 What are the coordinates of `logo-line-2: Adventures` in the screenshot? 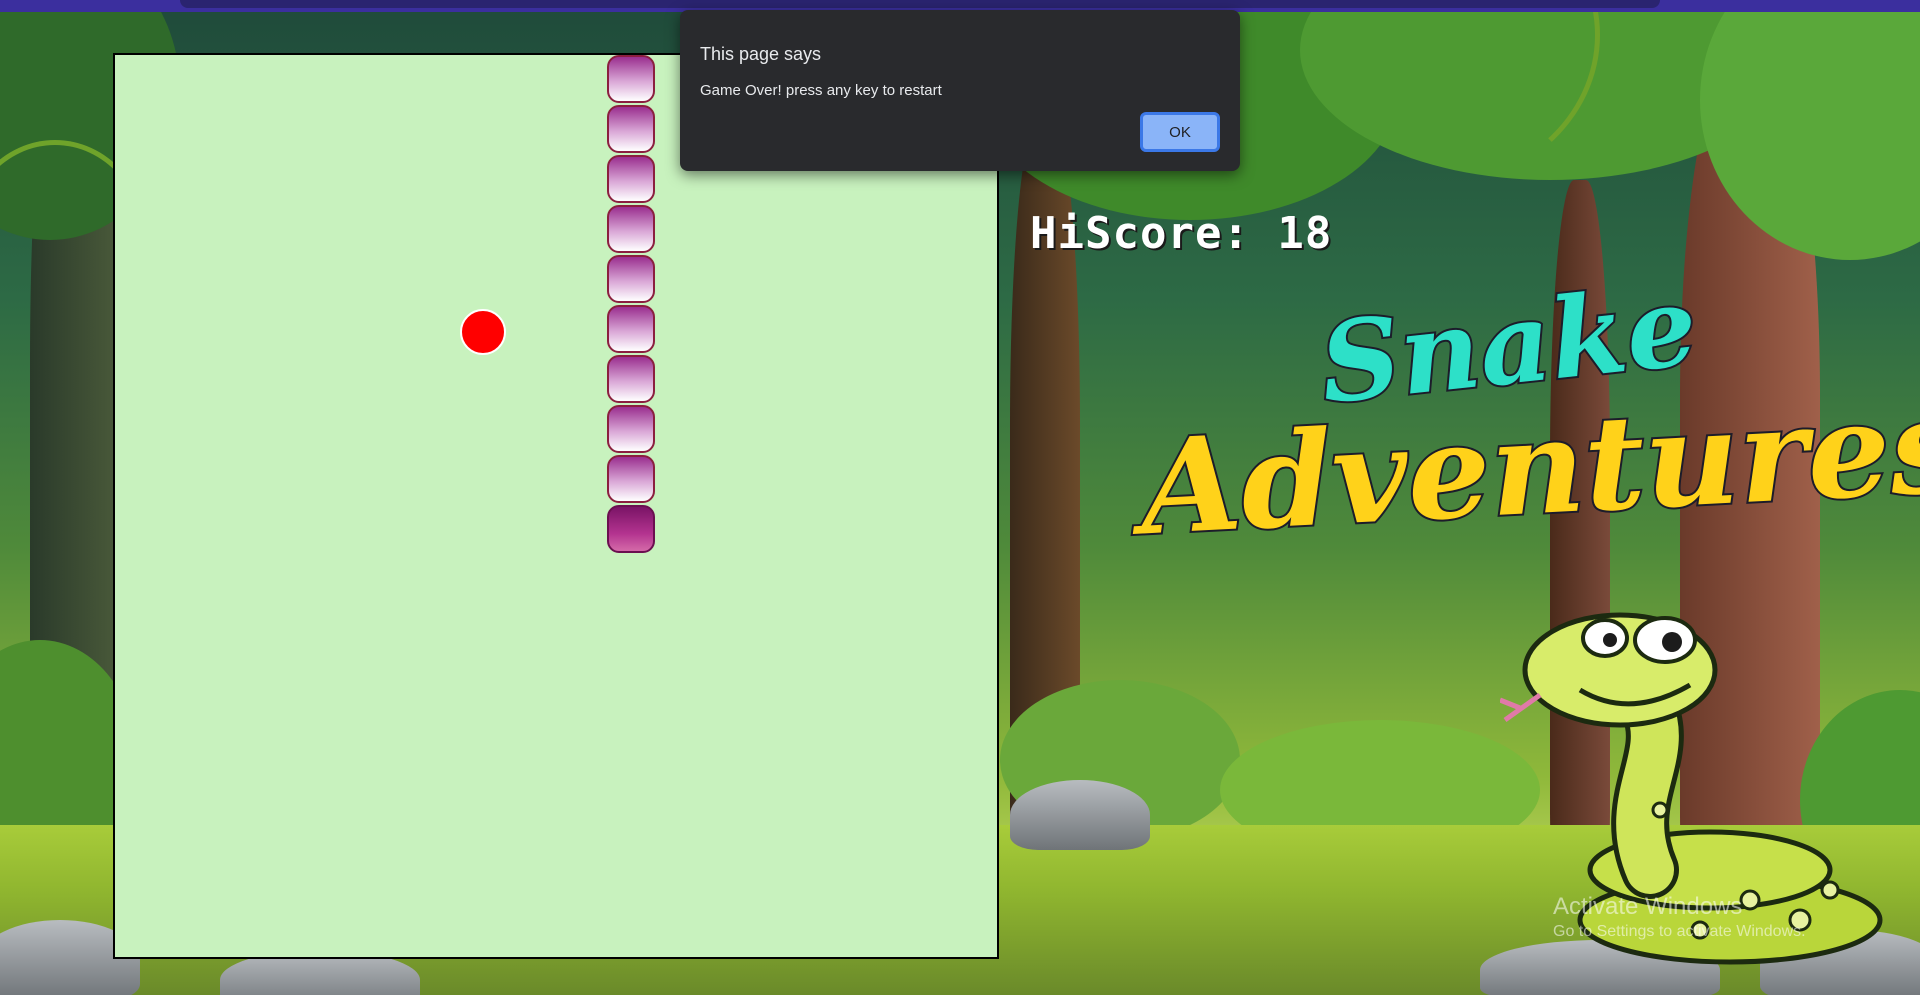 It's located at (1527, 467).